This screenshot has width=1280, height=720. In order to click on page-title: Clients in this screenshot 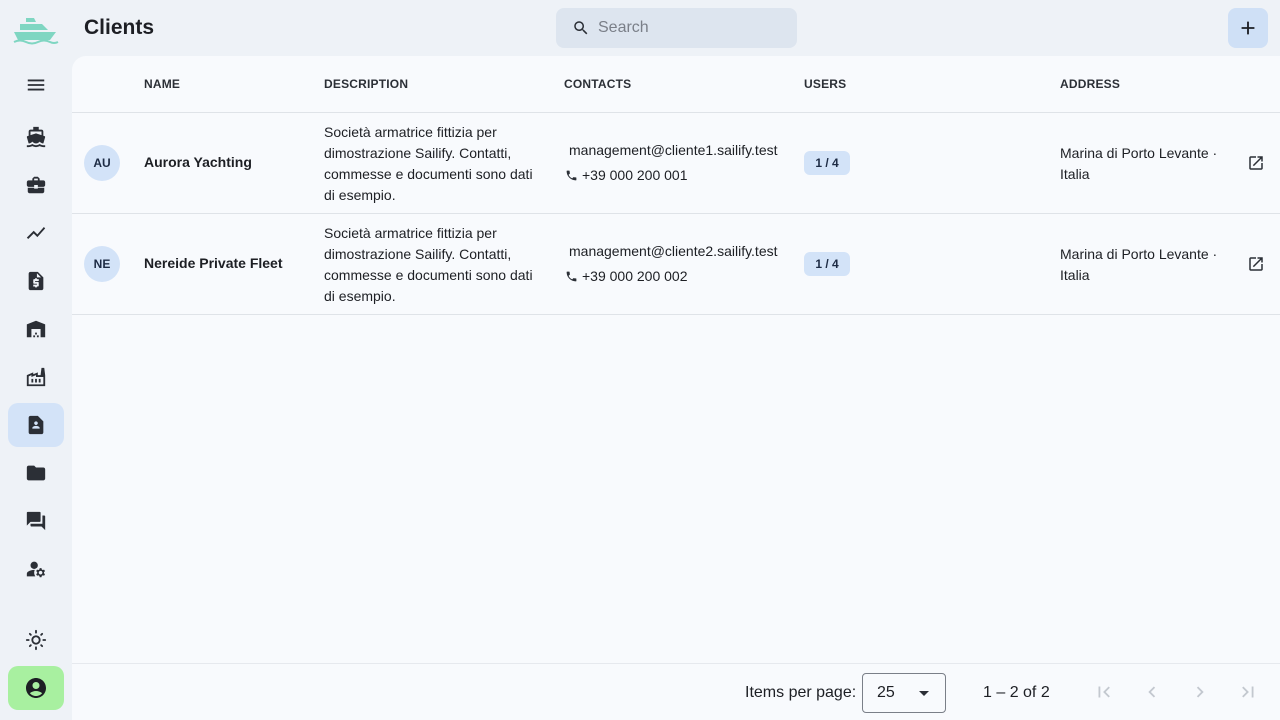, I will do `click(119, 27)`.